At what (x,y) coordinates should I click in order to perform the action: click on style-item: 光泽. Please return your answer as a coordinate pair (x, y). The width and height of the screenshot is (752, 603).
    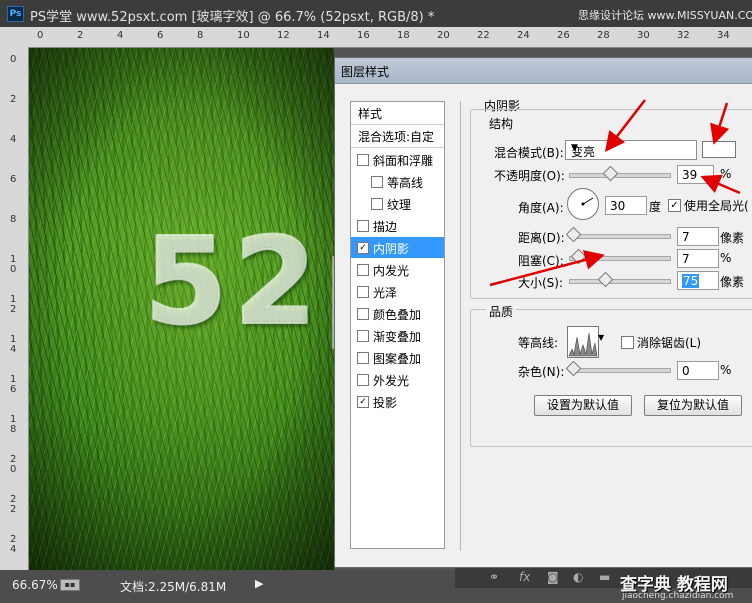
    Looking at the image, I should click on (397, 291).